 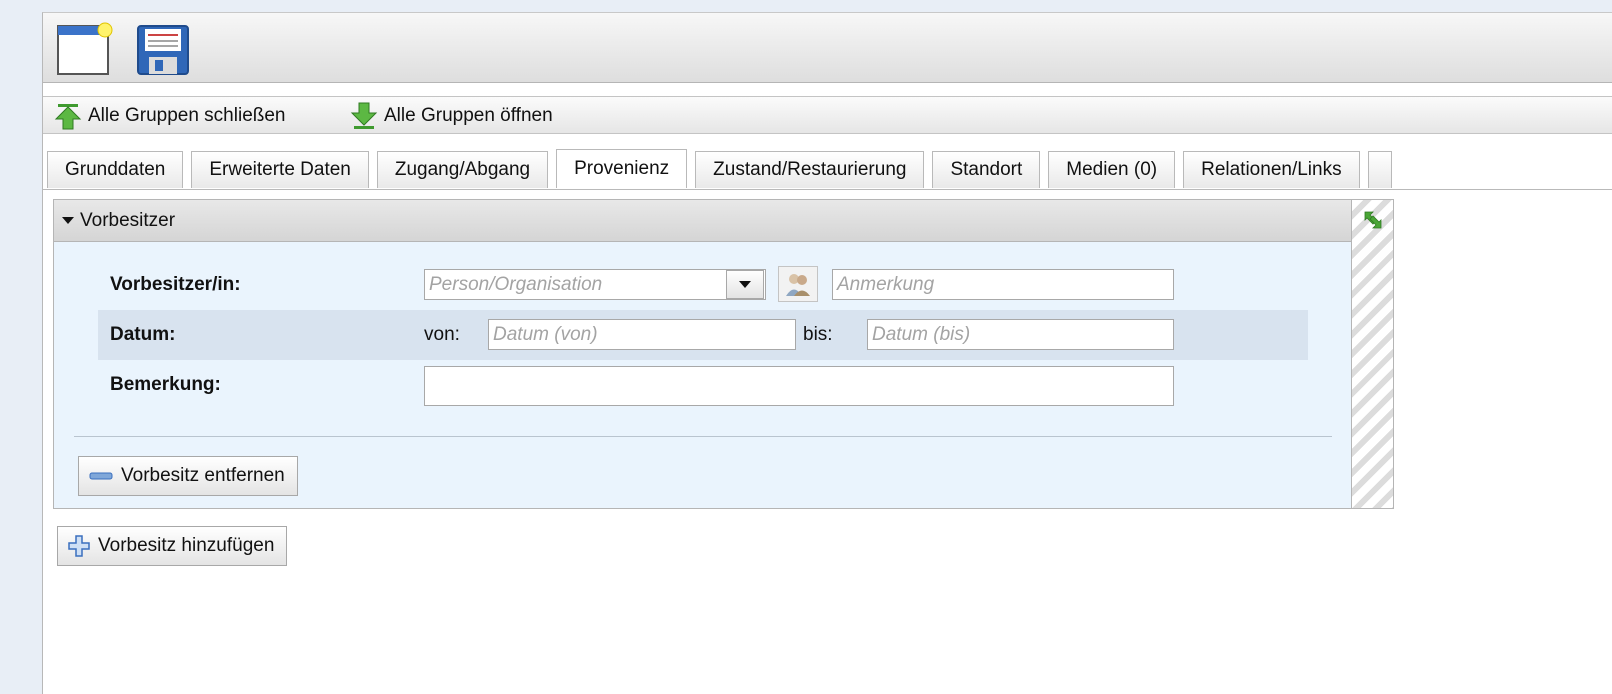 What do you see at coordinates (1379, 169) in the screenshot?
I see `tab-overflow` at bounding box center [1379, 169].